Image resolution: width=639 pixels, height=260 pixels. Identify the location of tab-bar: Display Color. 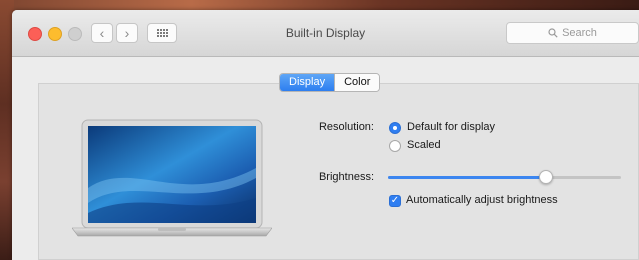
(330, 82).